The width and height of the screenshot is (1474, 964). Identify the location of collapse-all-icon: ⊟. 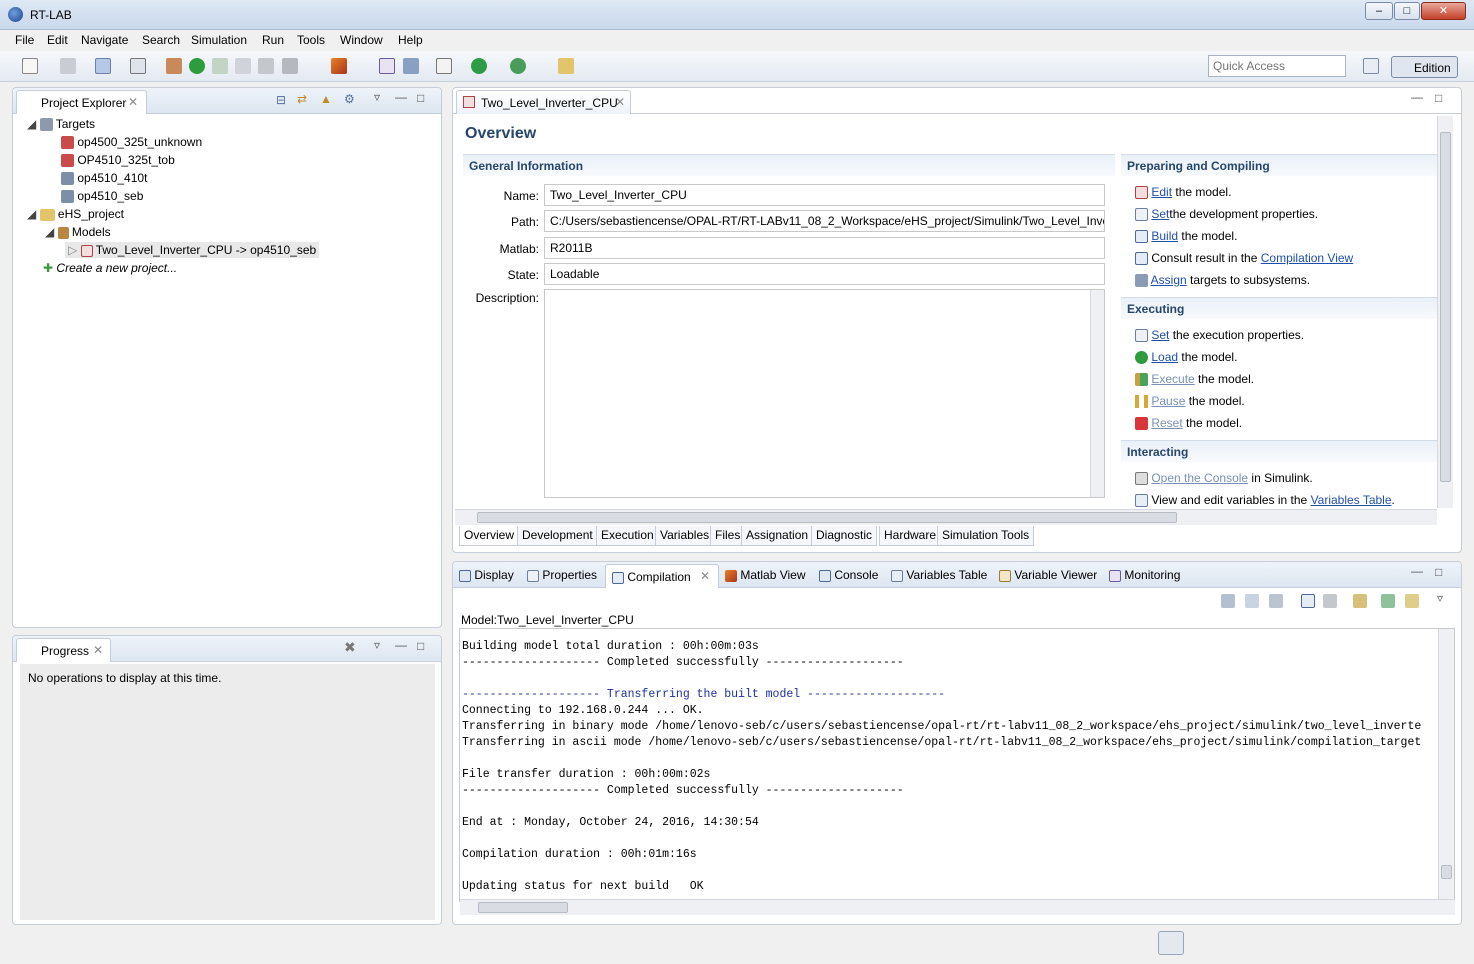
(281, 100).